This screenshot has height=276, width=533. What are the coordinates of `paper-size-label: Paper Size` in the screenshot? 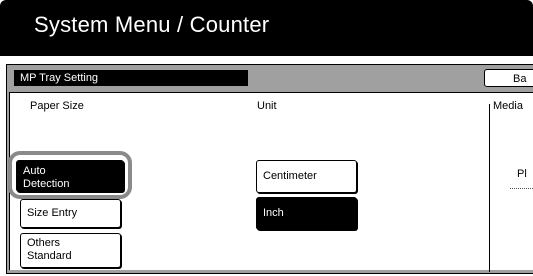 It's located at (57, 106).